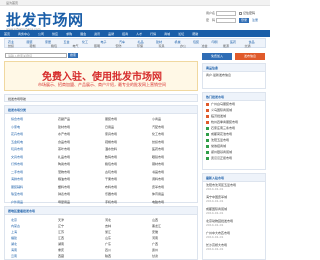 This screenshot has width=320, height=260. I want to click on post-button: 发布信息, so click(250, 56).